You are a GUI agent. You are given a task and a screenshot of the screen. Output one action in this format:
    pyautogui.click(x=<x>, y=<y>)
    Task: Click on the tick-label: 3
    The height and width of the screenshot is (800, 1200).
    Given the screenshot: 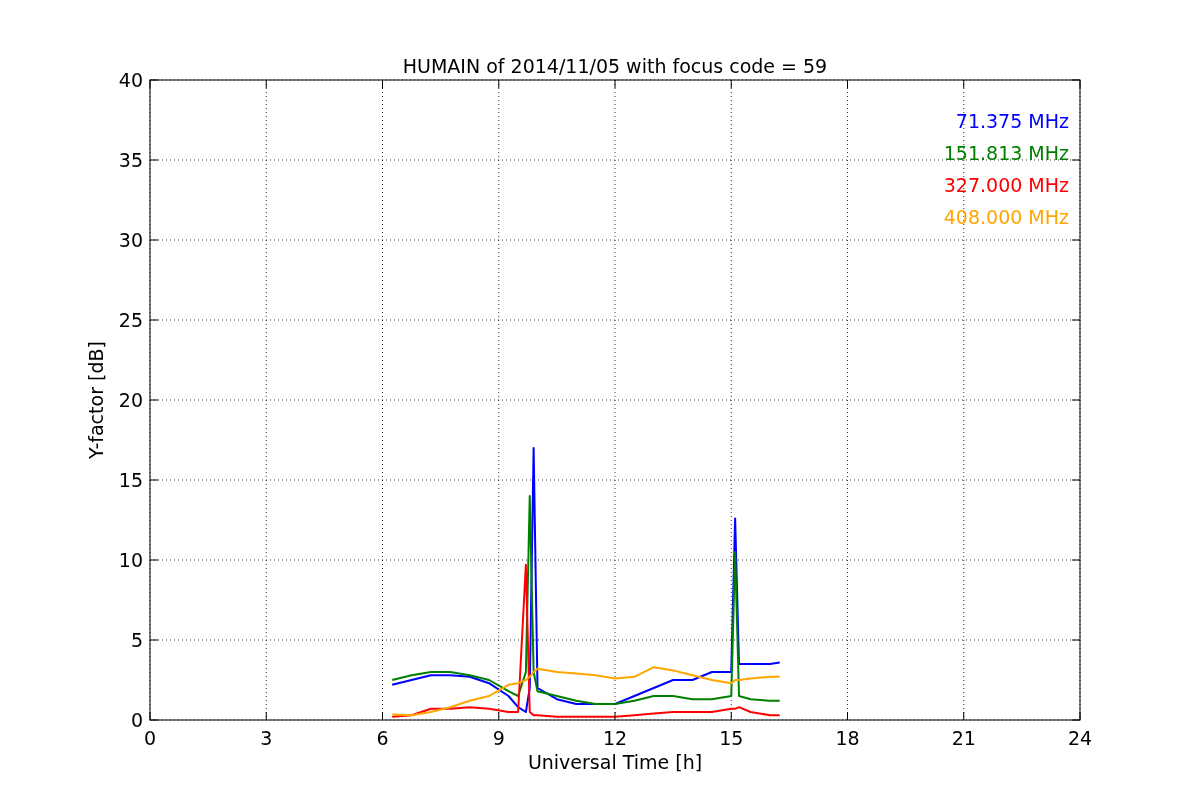 What is the action you would take?
    pyautogui.click(x=266, y=738)
    